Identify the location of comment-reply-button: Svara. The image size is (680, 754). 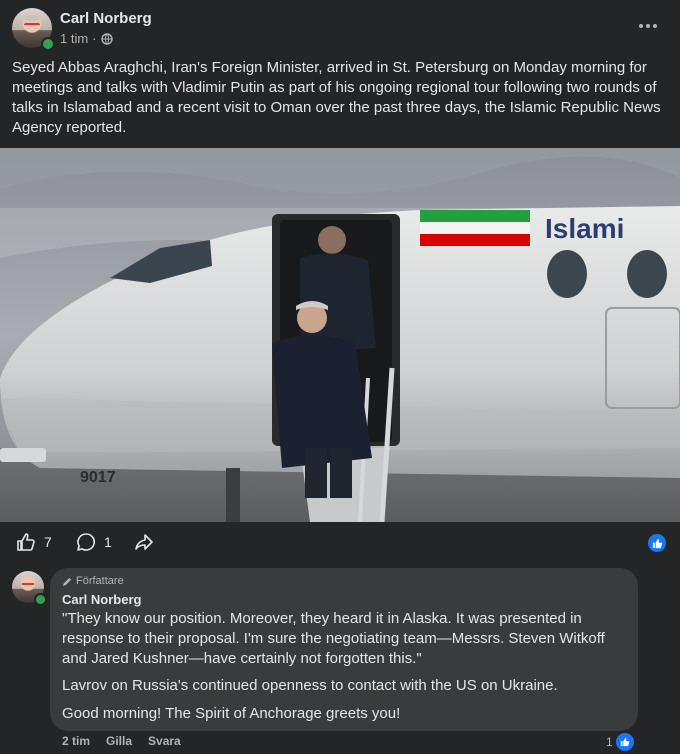
(164, 741).